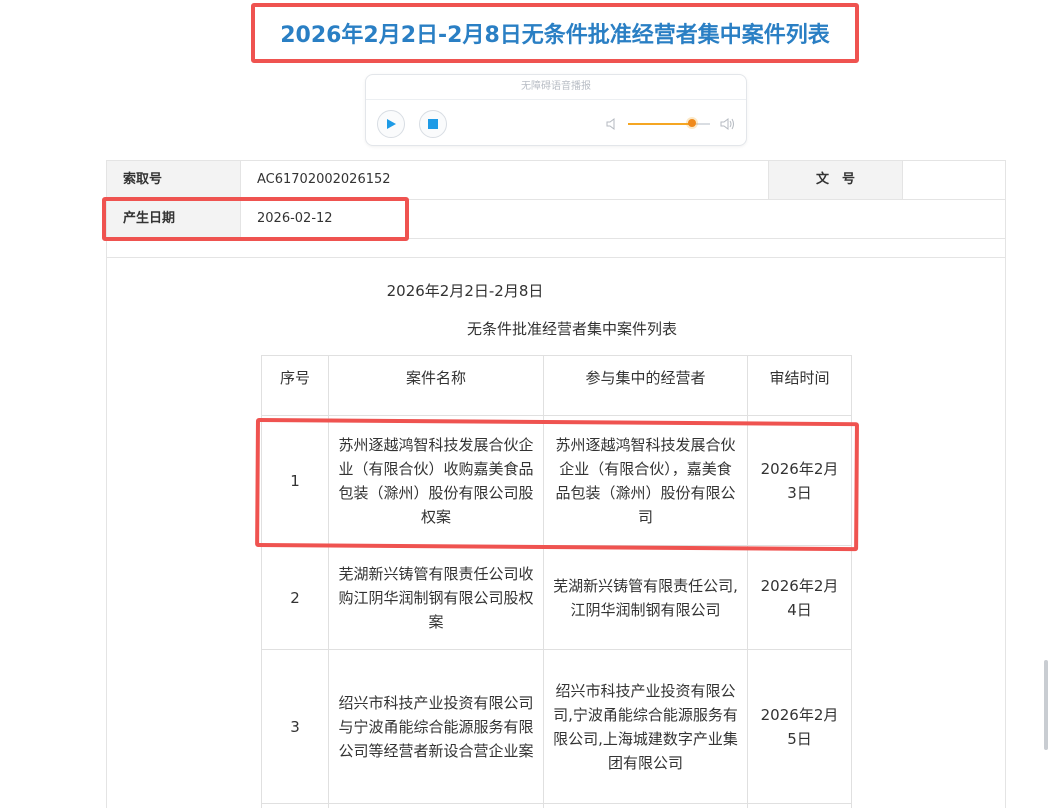 The width and height of the screenshot is (1048, 808). I want to click on scrollbar, so click(1046, 705).